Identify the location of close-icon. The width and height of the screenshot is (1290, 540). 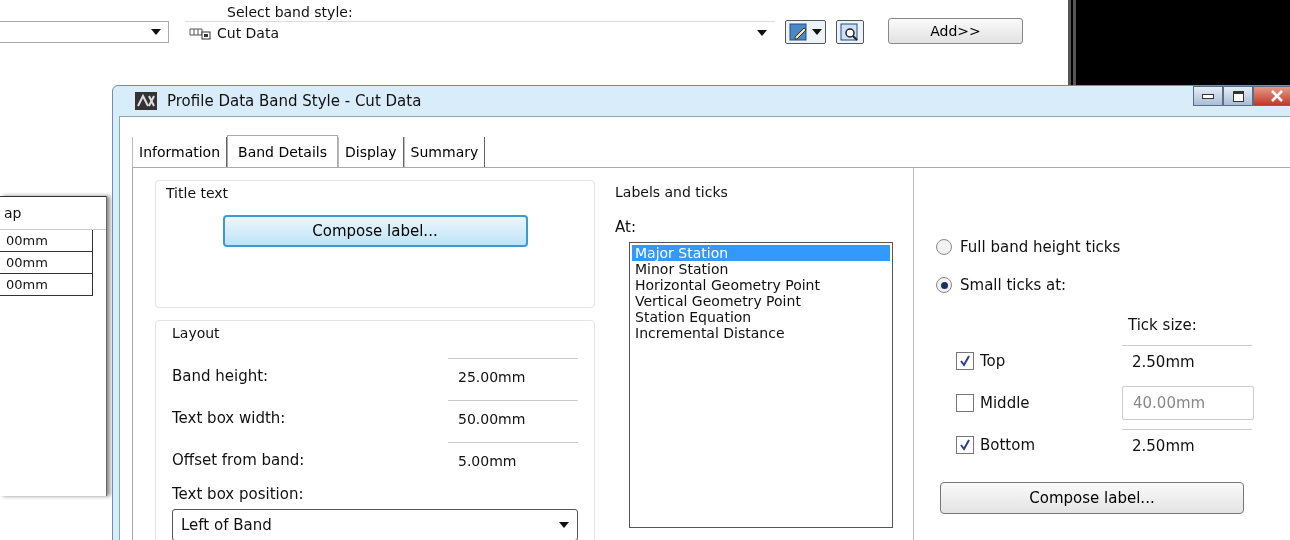
(1277, 96).